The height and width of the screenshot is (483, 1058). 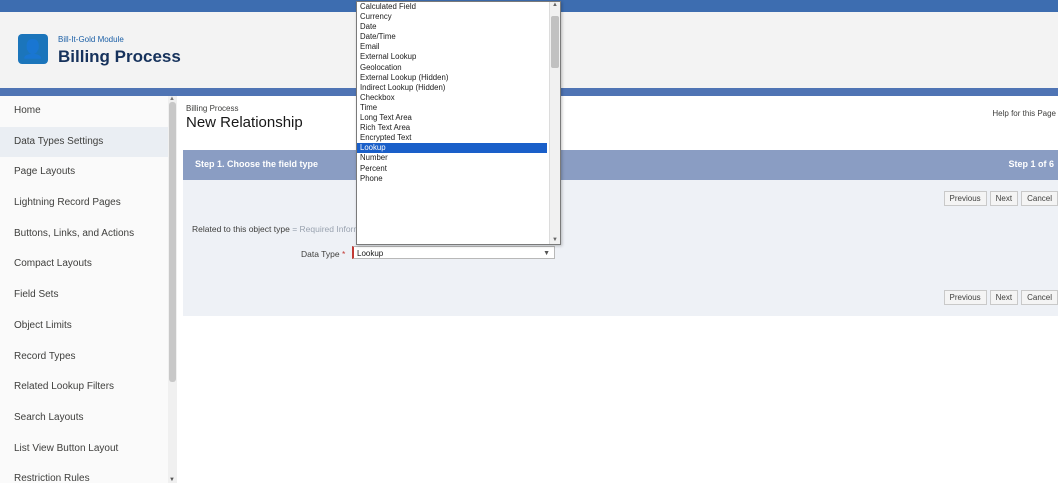 What do you see at coordinates (1039, 198) in the screenshot?
I see `cancel-button: Cancel` at bounding box center [1039, 198].